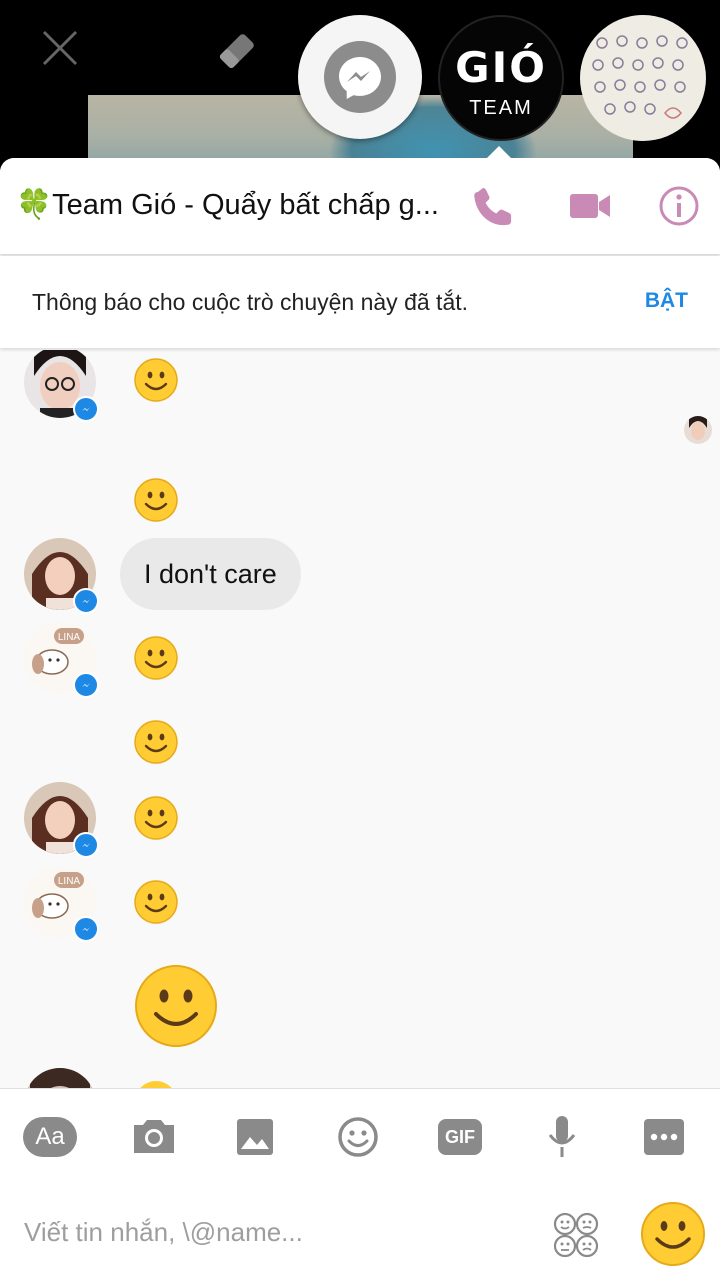  Describe the element at coordinates (562, 1137) in the screenshot. I see `microphone-icon` at that location.